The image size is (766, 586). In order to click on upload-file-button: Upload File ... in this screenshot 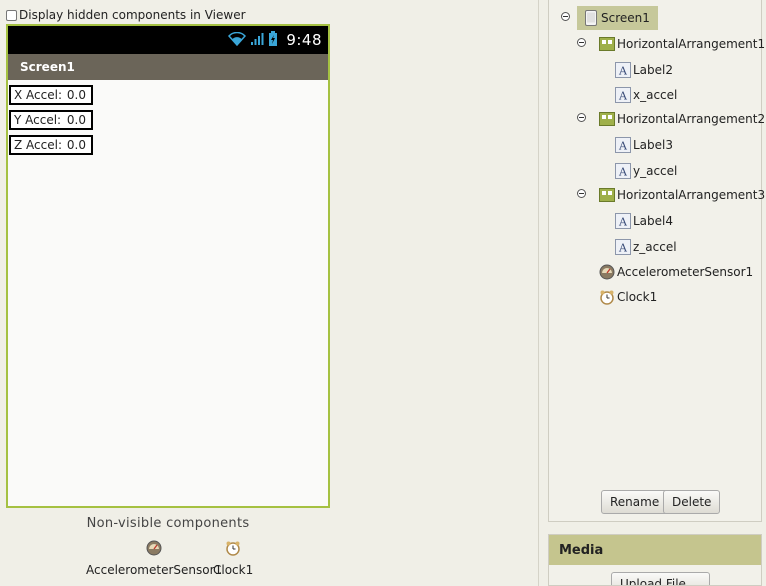, I will do `click(661, 578)`.